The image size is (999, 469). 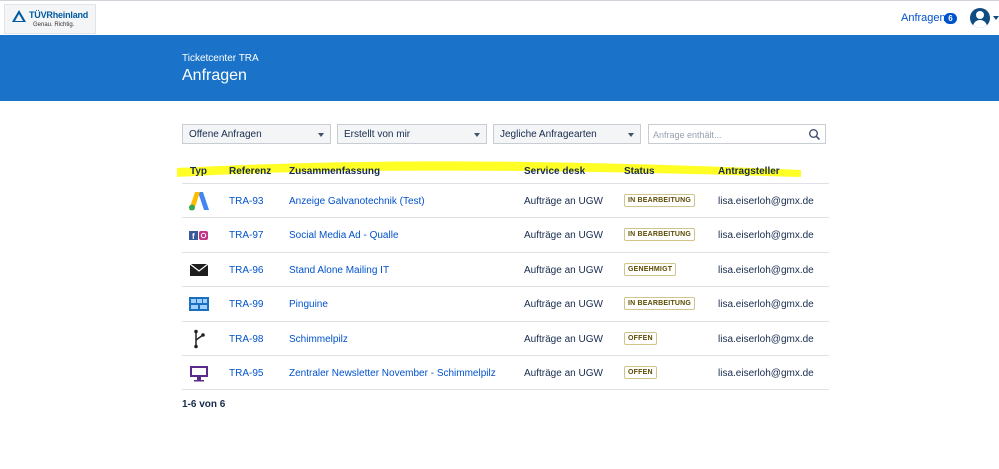 What do you see at coordinates (199, 339) in the screenshot?
I see `branch-icon` at bounding box center [199, 339].